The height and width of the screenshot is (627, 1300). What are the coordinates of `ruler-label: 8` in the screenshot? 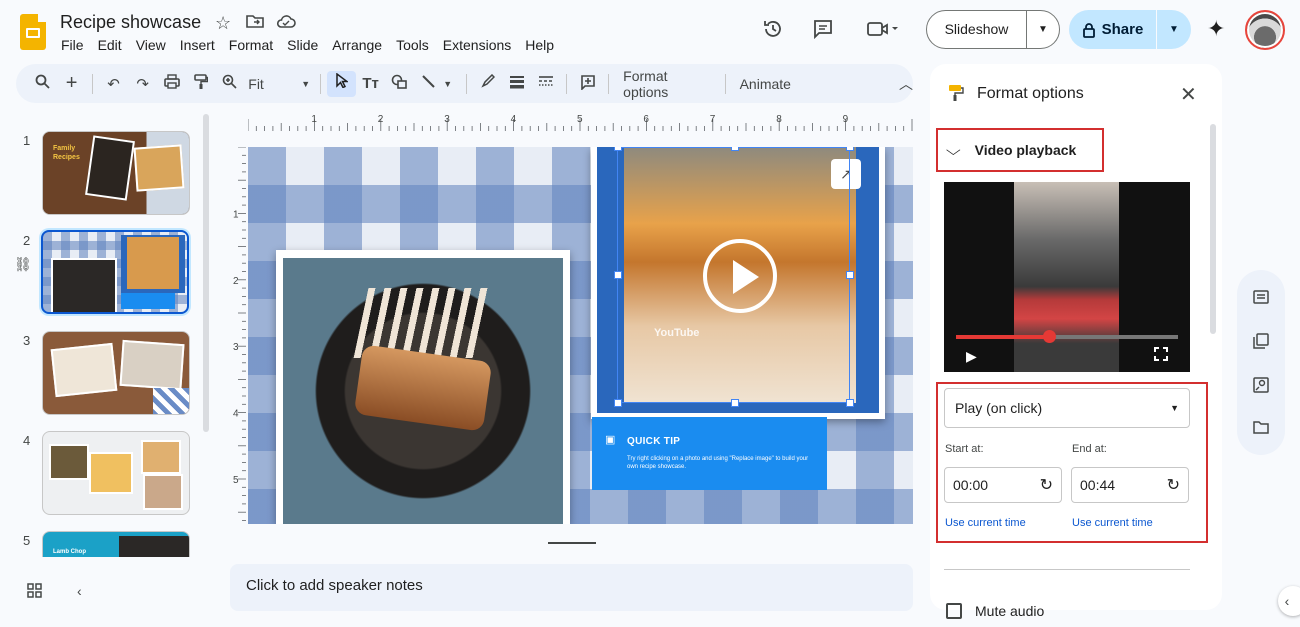 It's located at (779, 119).